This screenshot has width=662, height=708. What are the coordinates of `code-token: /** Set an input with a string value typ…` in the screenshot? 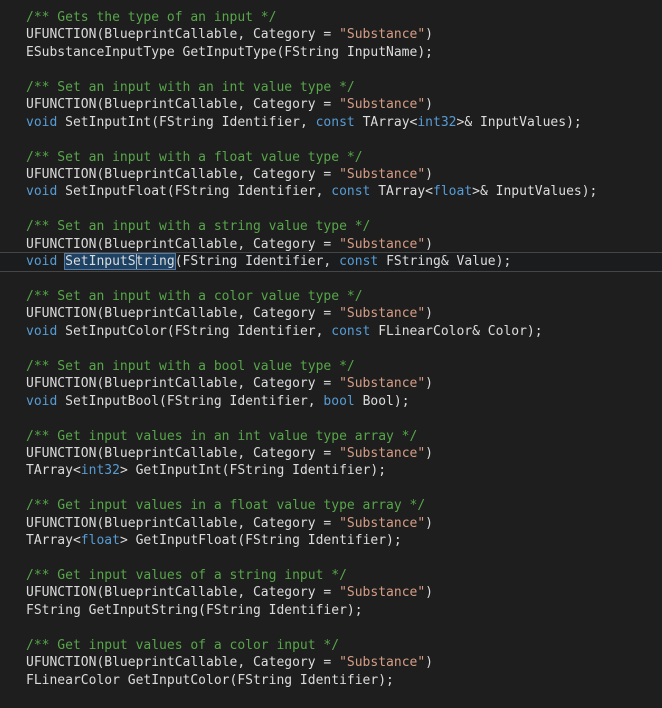 It's located at (198, 227).